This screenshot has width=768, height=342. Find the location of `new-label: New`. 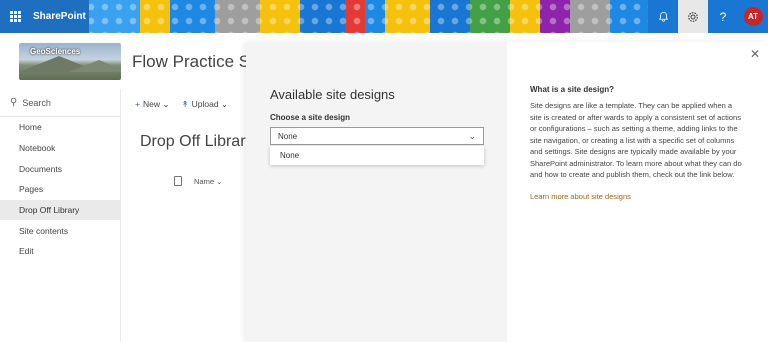

new-label: New is located at coordinates (151, 103).